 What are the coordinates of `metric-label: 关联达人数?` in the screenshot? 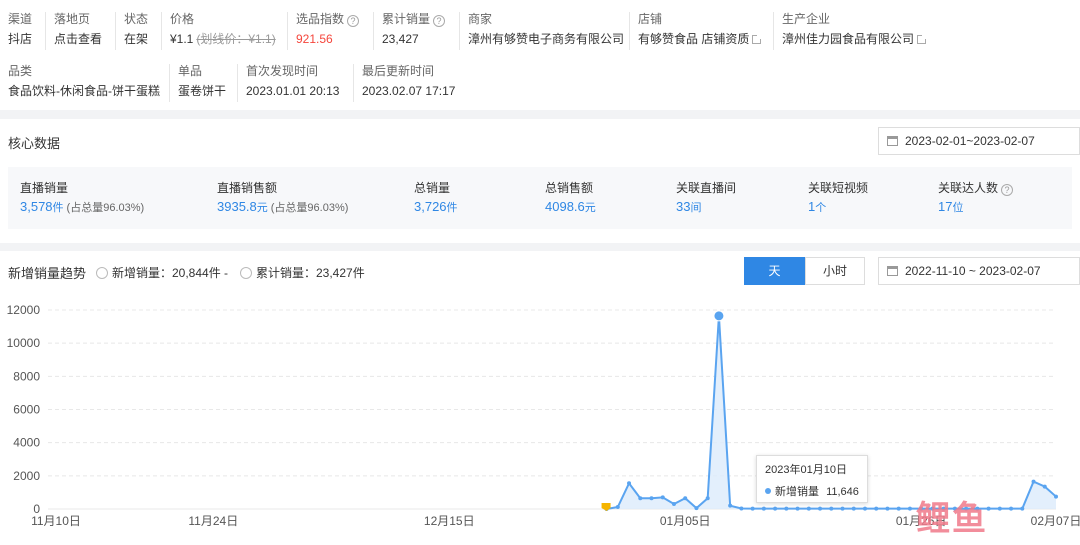 It's located at (976, 188).